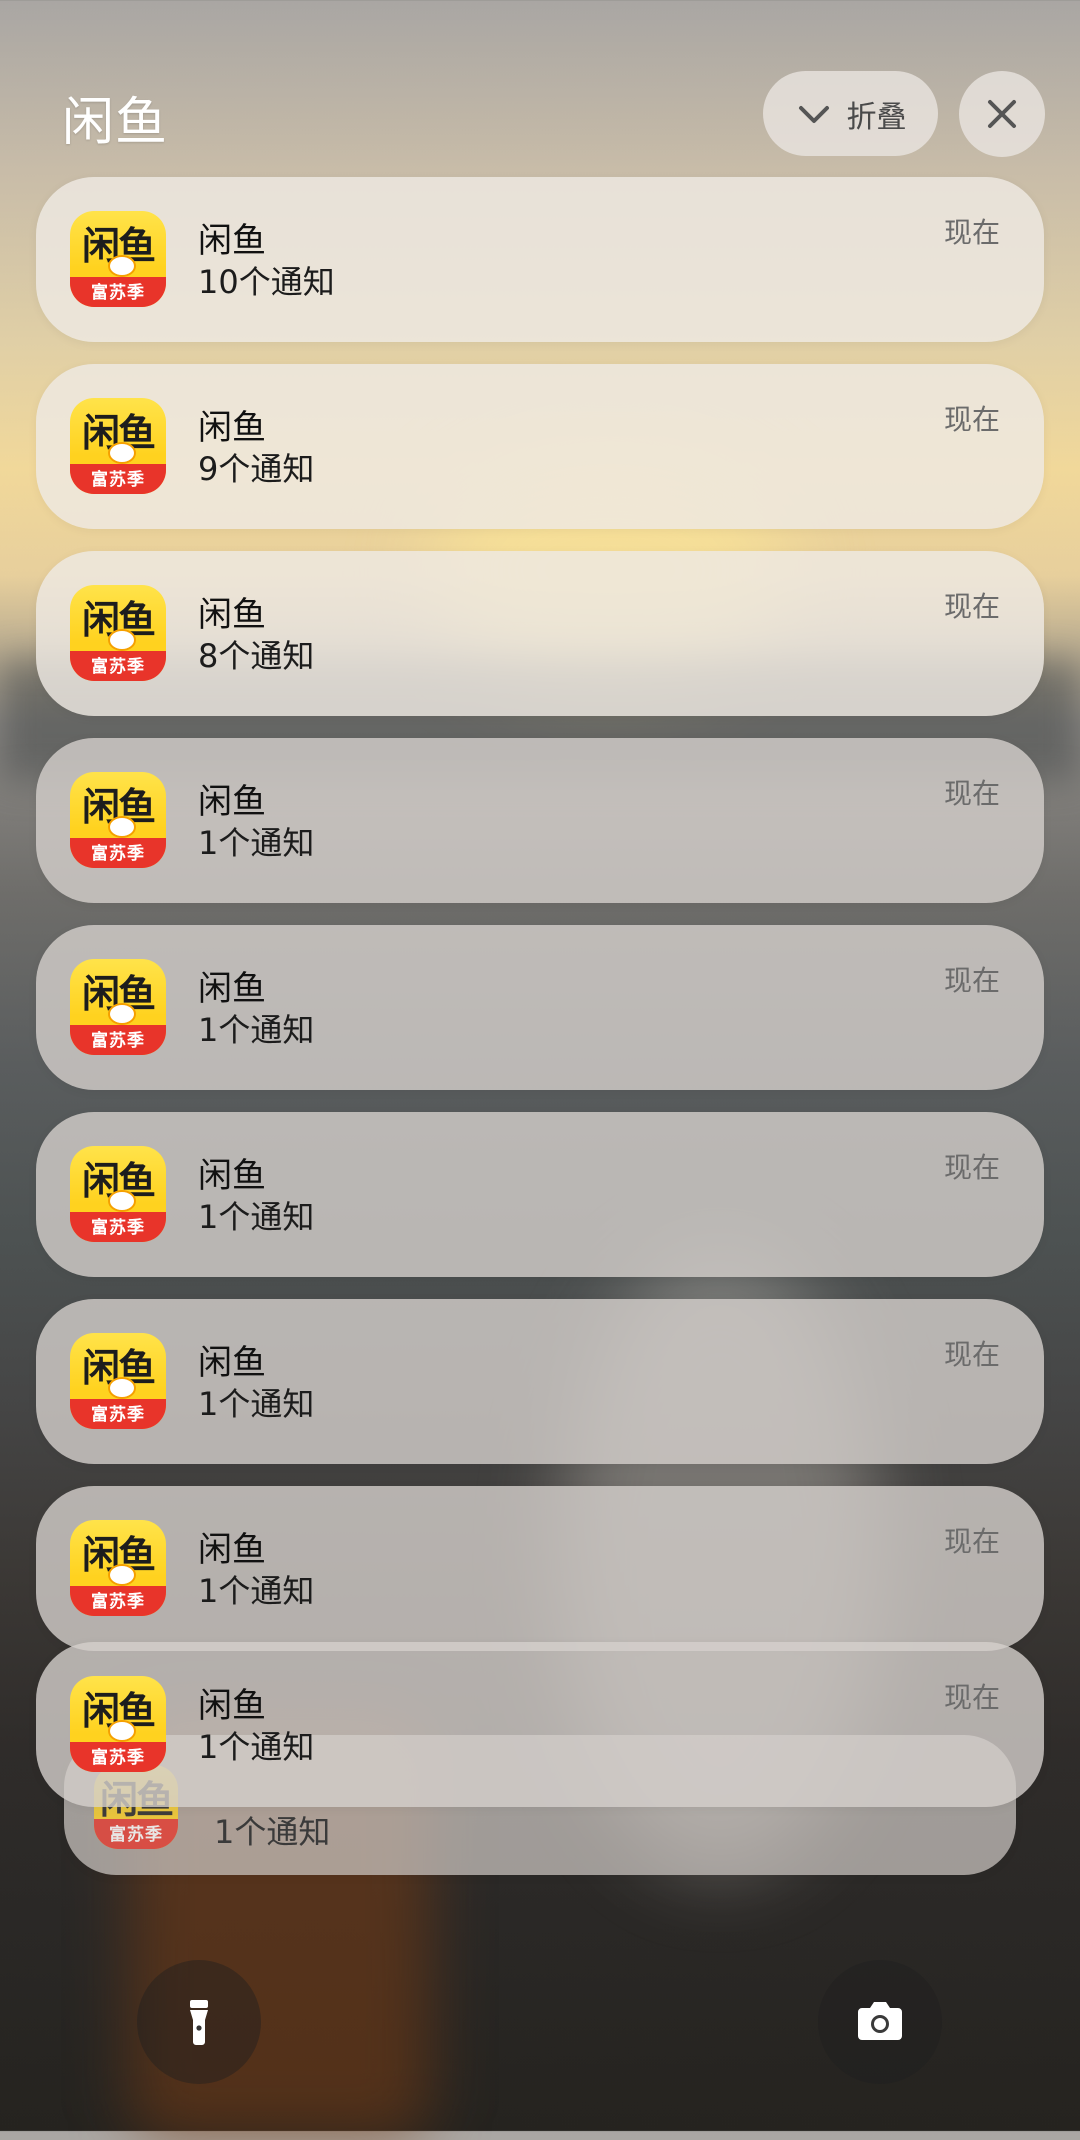  Describe the element at coordinates (115, 123) in the screenshot. I see `group-title: 闲鱼` at that location.